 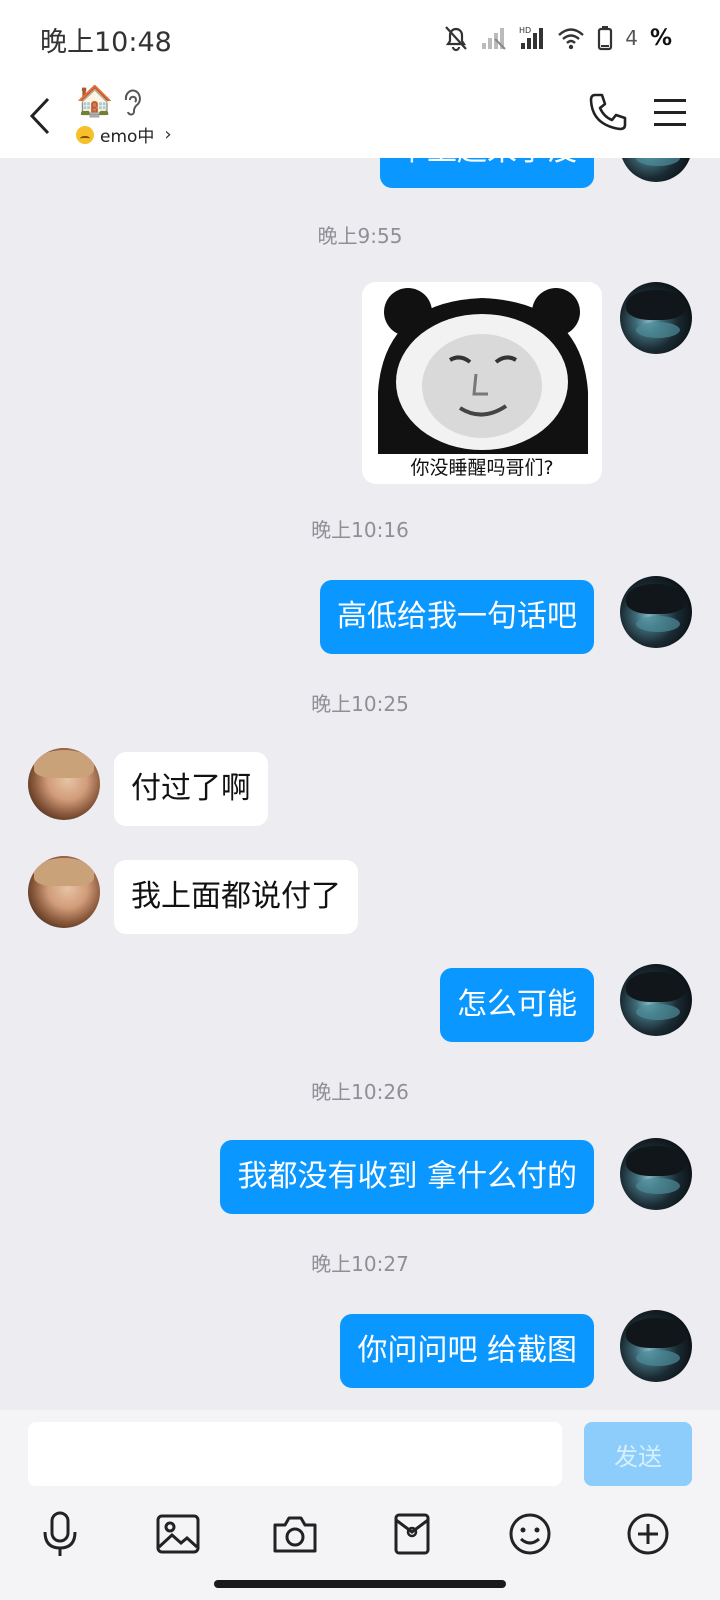 I want to click on call-button, so click(x=608, y=112).